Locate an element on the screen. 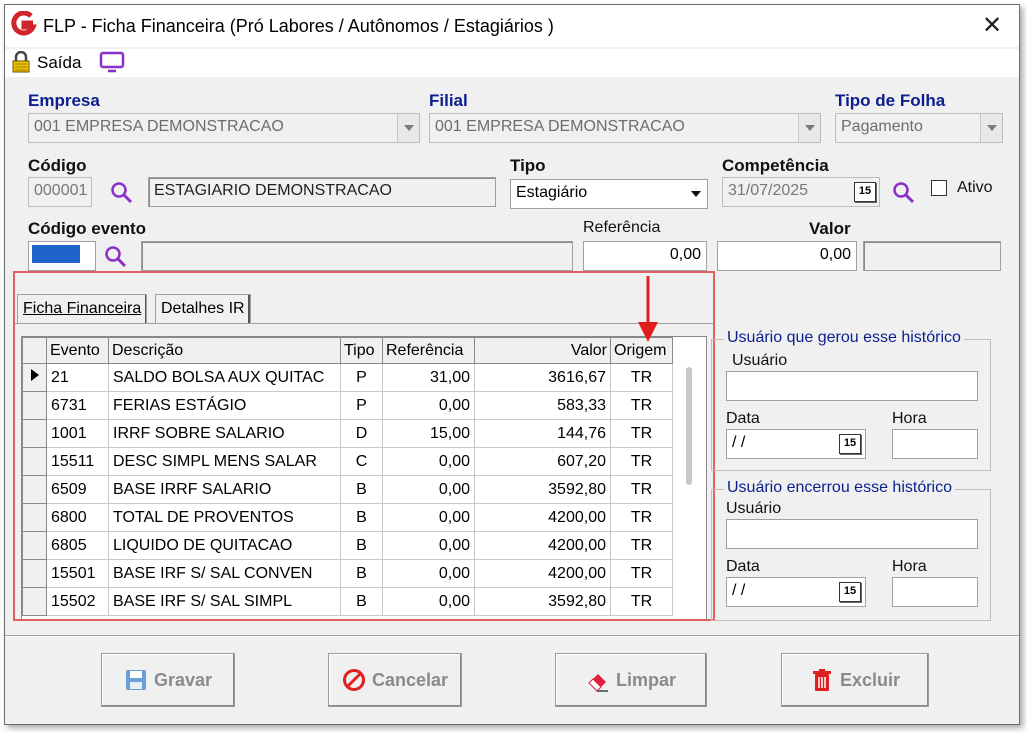  col-header-tipo: Tipo is located at coordinates (361, 350).